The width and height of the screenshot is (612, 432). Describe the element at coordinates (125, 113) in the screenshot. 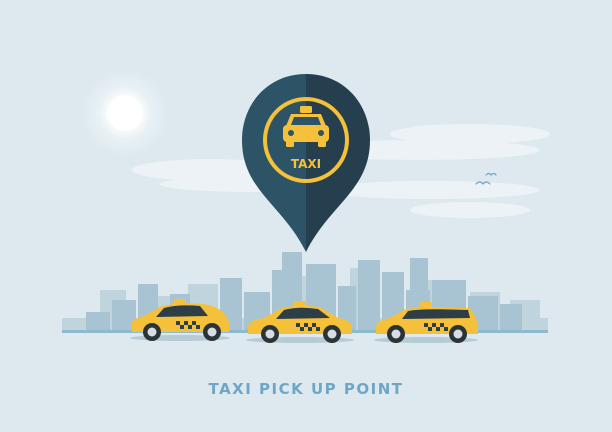

I see `sun-icon` at that location.